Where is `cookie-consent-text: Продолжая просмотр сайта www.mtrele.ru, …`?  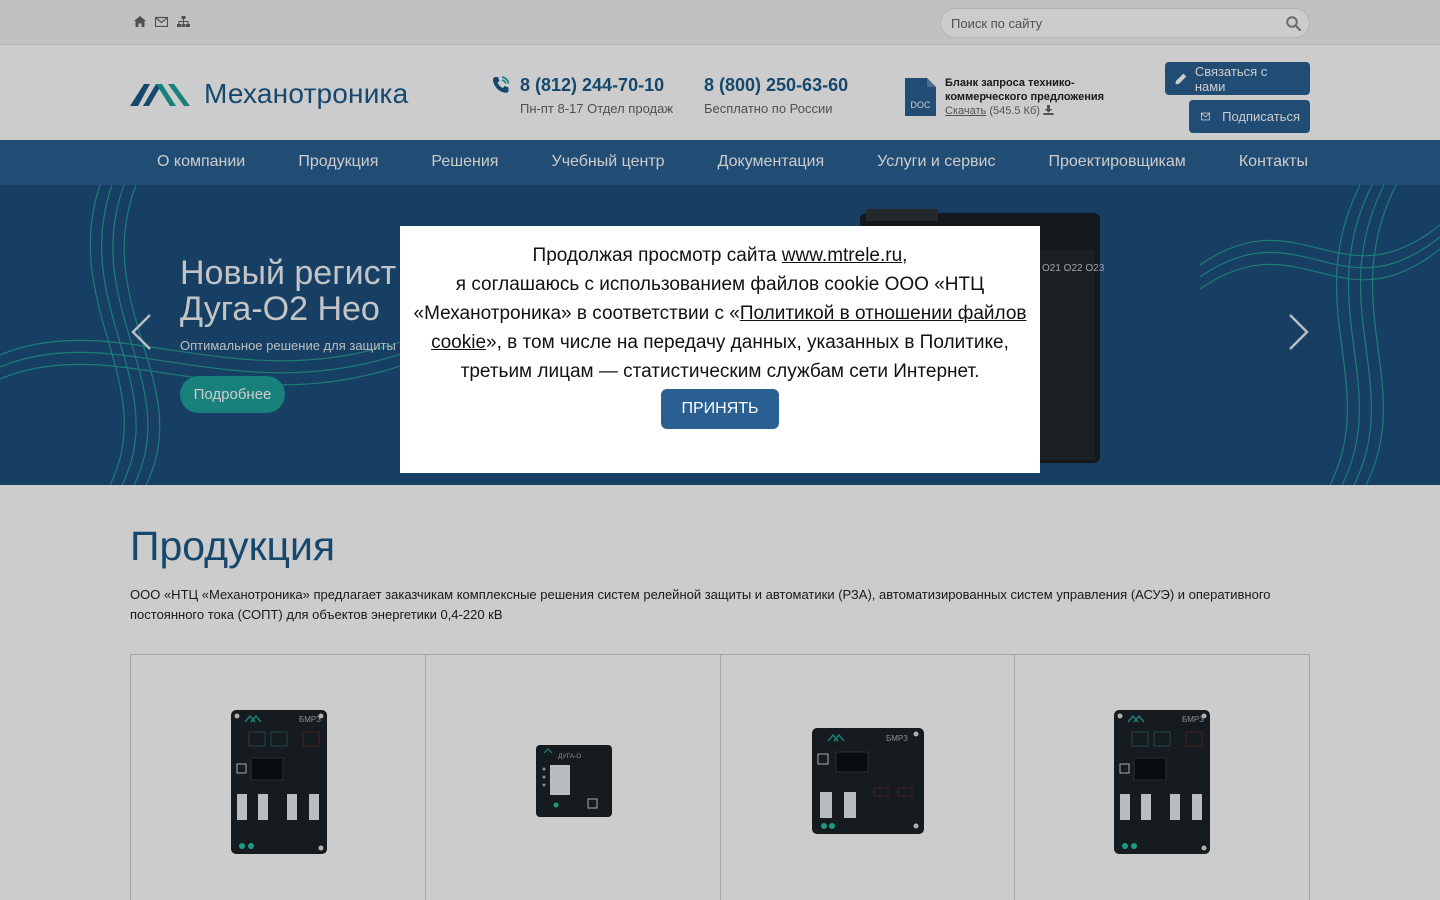 cookie-consent-text: Продолжая просмотр сайта www.mtrele.ru, … is located at coordinates (720, 313).